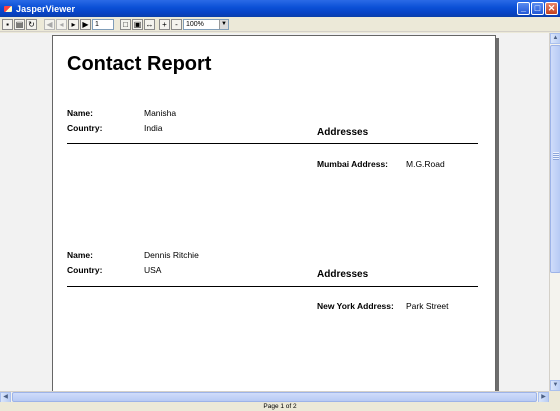 This screenshot has width=560, height=411. I want to click on address-value: M.G.Road, so click(425, 164).